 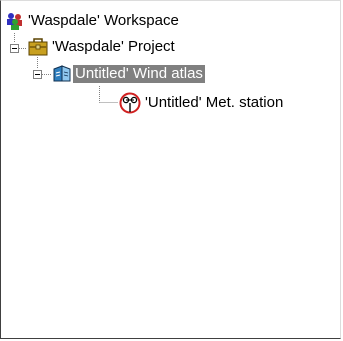 What do you see at coordinates (214, 102) in the screenshot?
I see `tree-node-label: 'Untitled' Met. station` at bounding box center [214, 102].